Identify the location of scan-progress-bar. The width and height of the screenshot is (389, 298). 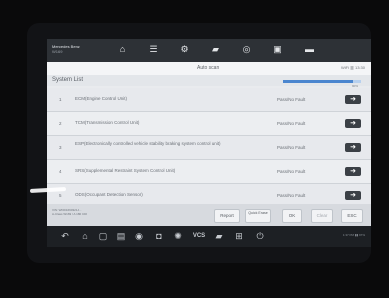
(322, 81).